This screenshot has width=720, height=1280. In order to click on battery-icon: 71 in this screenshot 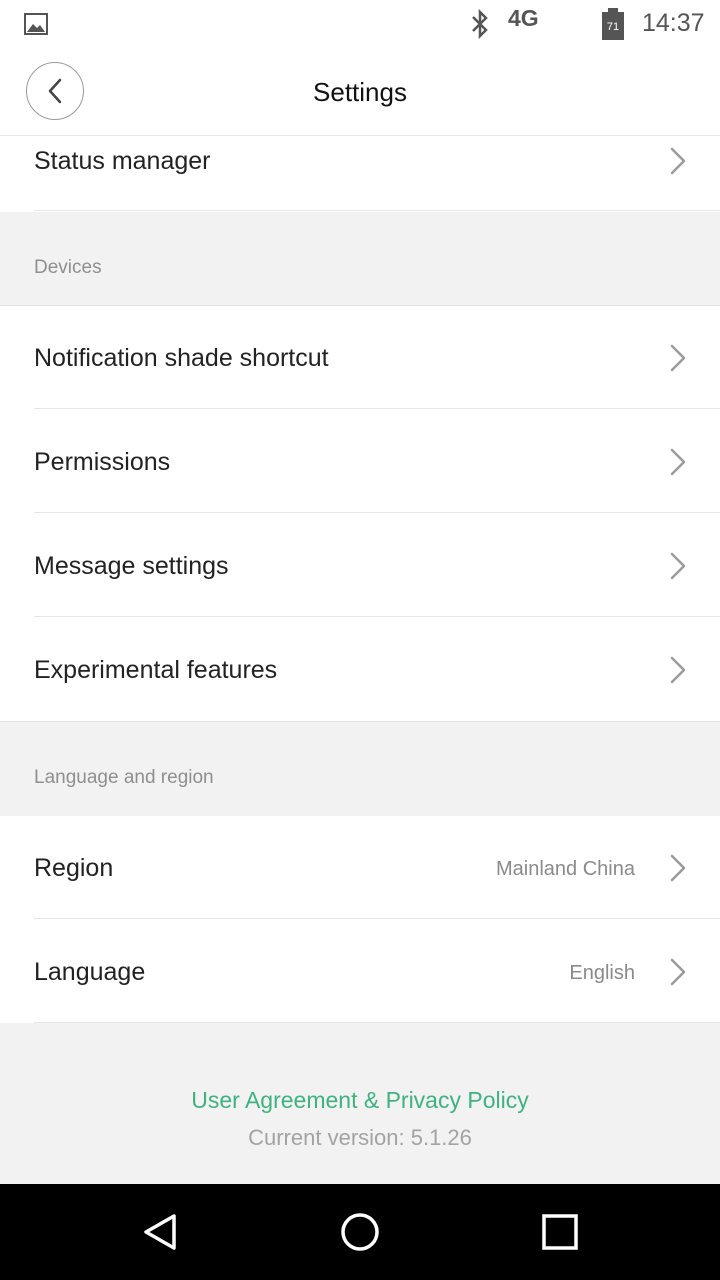, I will do `click(613, 24)`.